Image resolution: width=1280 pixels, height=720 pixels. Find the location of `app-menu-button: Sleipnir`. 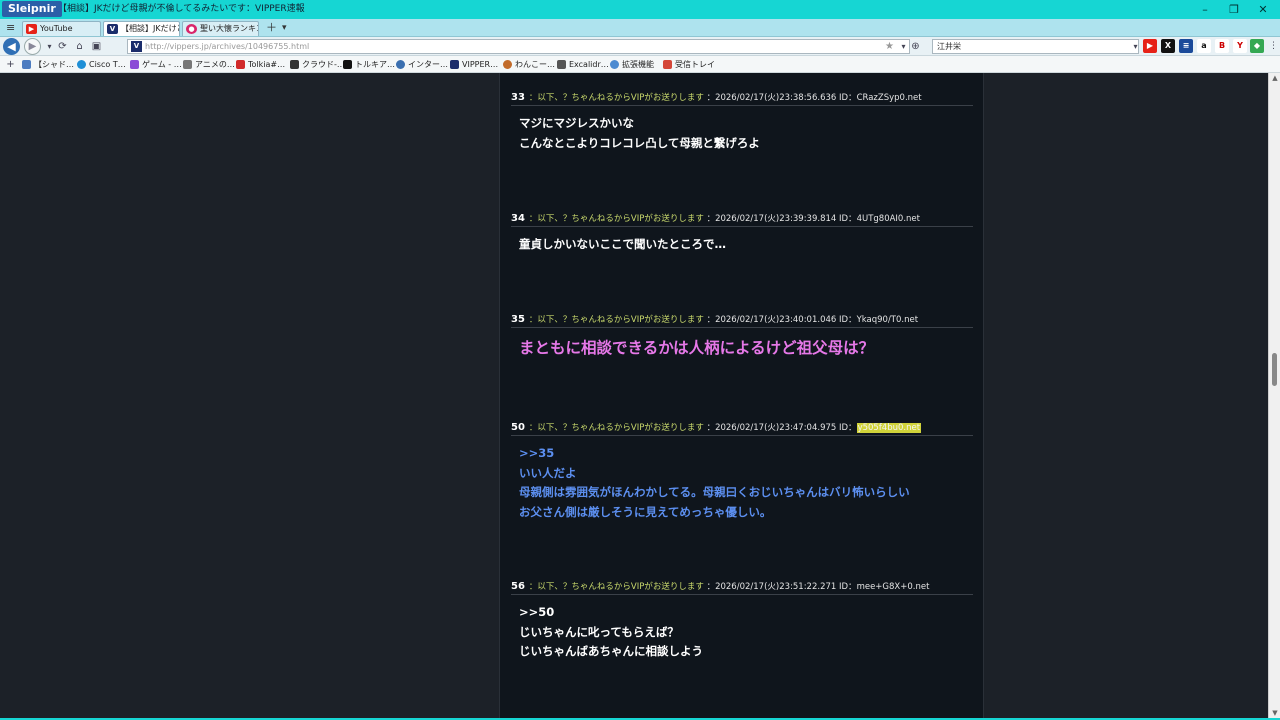

app-menu-button: Sleipnir is located at coordinates (32, 9).